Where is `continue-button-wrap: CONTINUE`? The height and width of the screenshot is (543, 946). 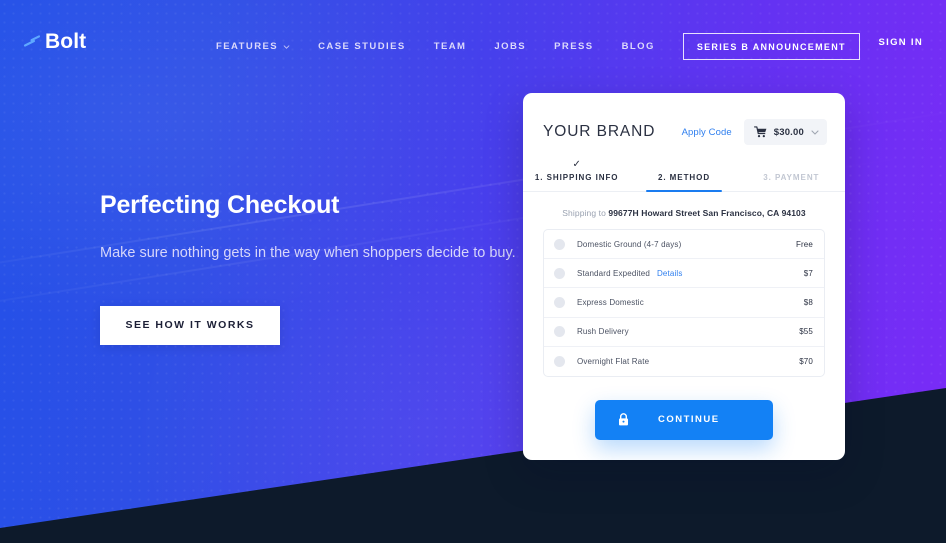 continue-button-wrap: CONTINUE is located at coordinates (684, 419).